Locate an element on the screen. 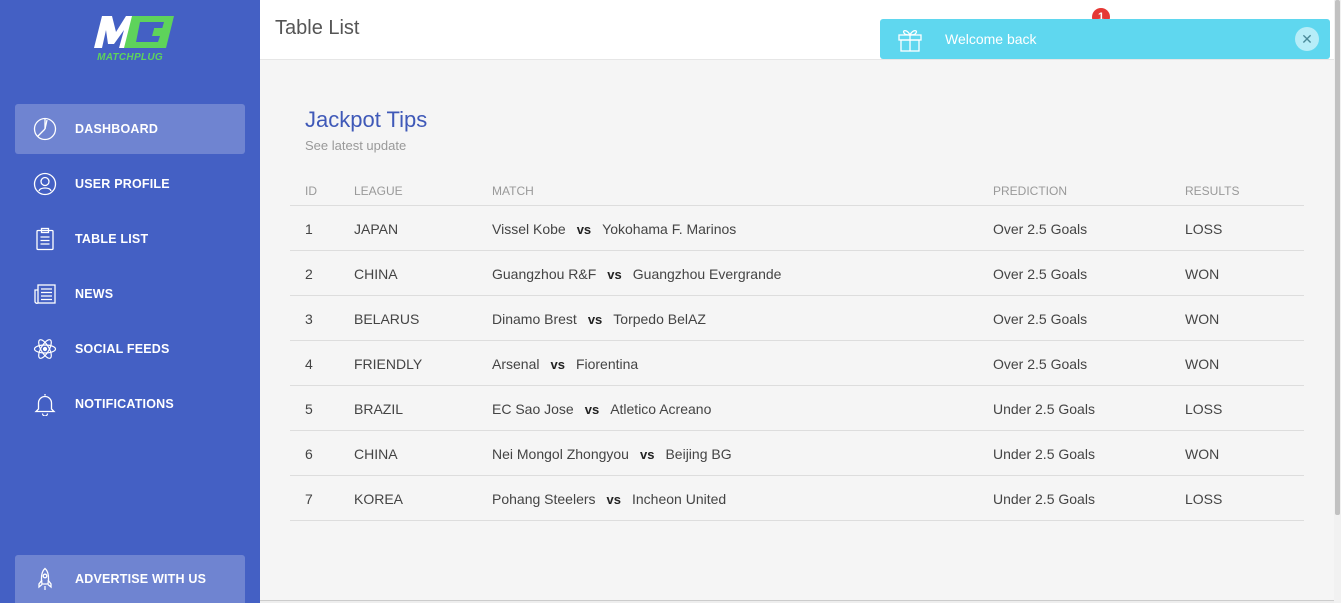 The width and height of the screenshot is (1341, 603). sidebar-item-table-list: TABLE LIST is located at coordinates (130, 239).